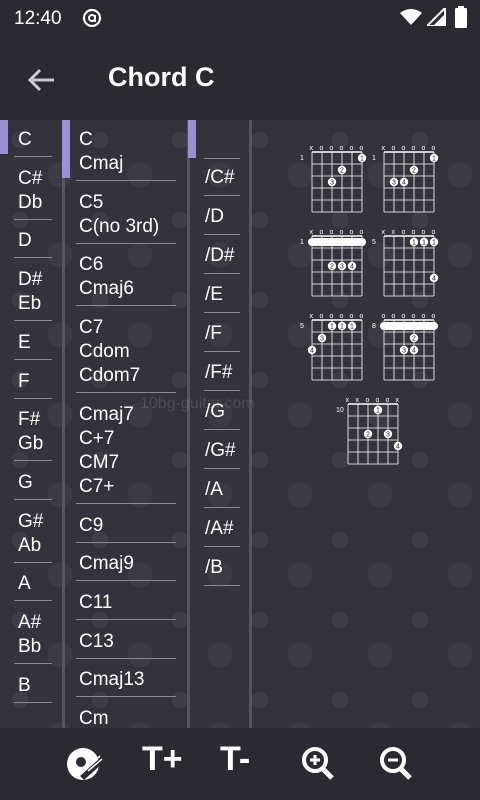 The image size is (480, 800). I want to click on fret-label: 10, so click(340, 410).